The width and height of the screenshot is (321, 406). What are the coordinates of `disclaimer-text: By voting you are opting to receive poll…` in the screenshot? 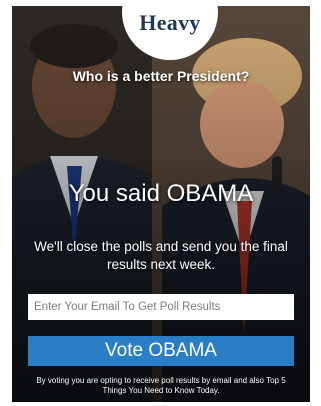 It's located at (161, 385).